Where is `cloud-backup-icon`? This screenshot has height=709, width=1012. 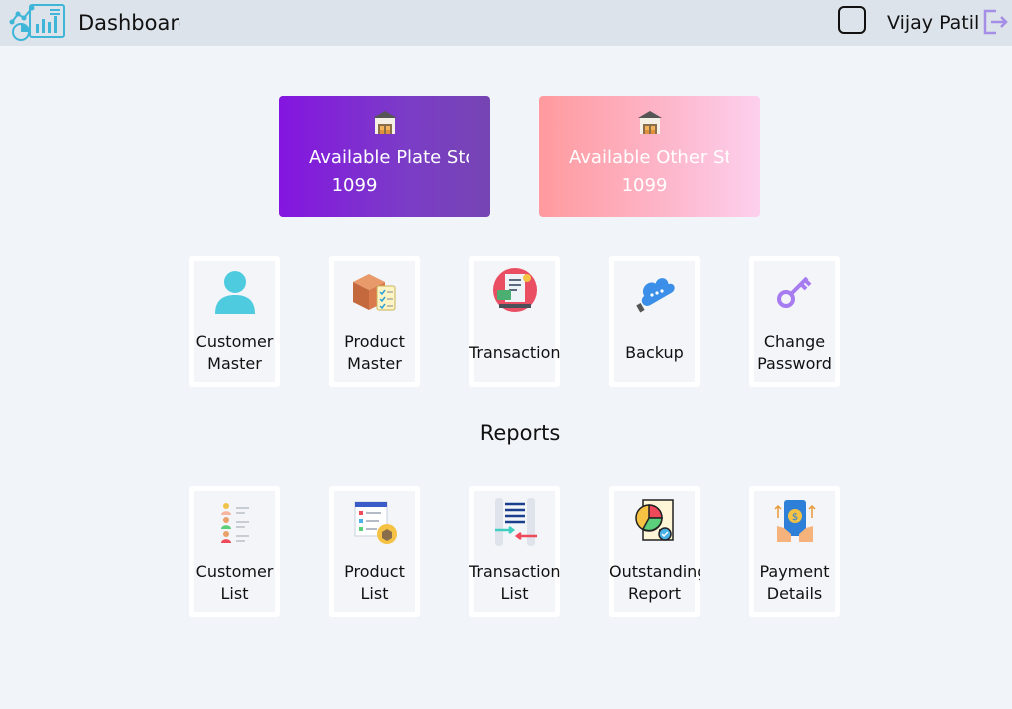 cloud-backup-icon is located at coordinates (655, 295).